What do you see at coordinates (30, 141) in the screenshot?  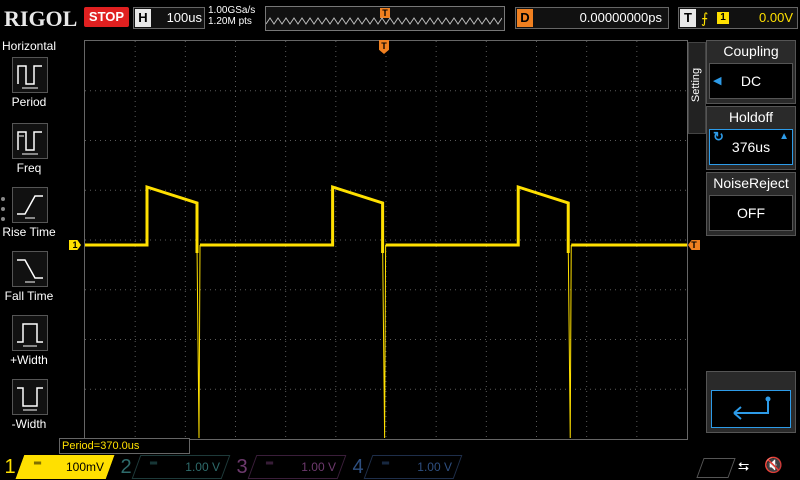 I see `frequency-icon` at bounding box center [30, 141].